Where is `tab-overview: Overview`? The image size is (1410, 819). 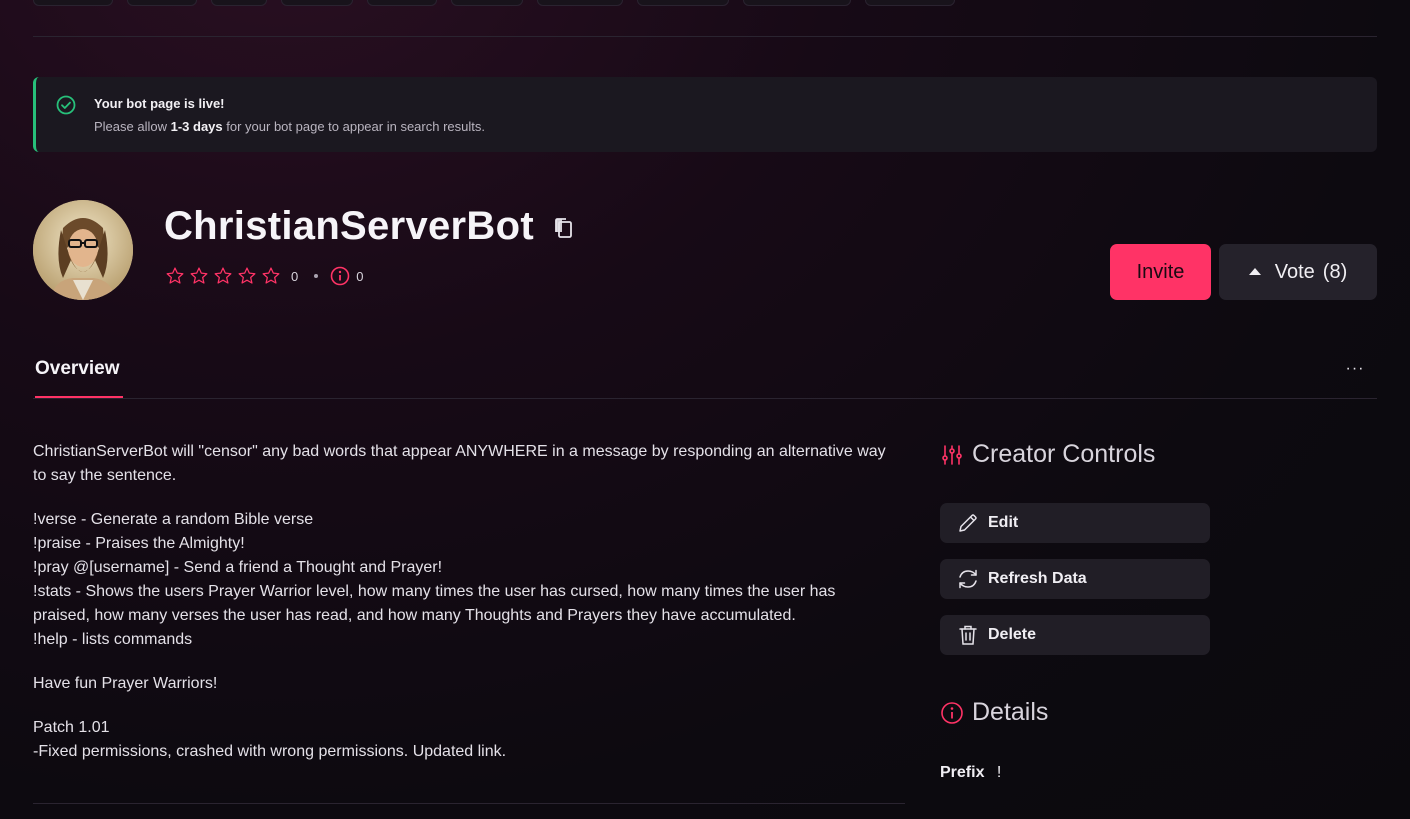 tab-overview: Overview is located at coordinates (77, 369).